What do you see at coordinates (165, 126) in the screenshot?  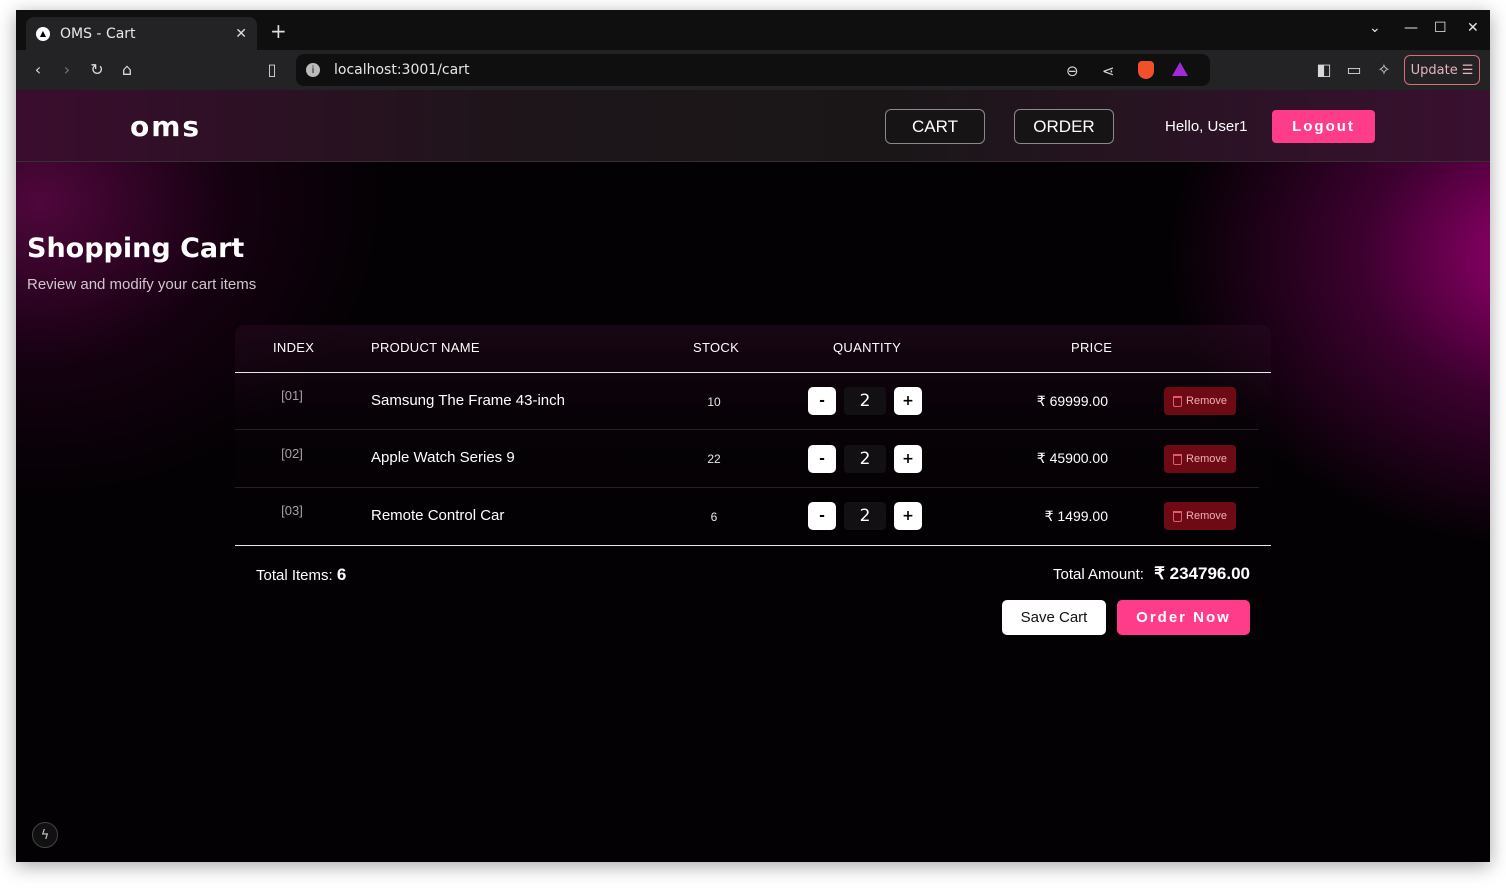 I see `app-logo: oms` at bounding box center [165, 126].